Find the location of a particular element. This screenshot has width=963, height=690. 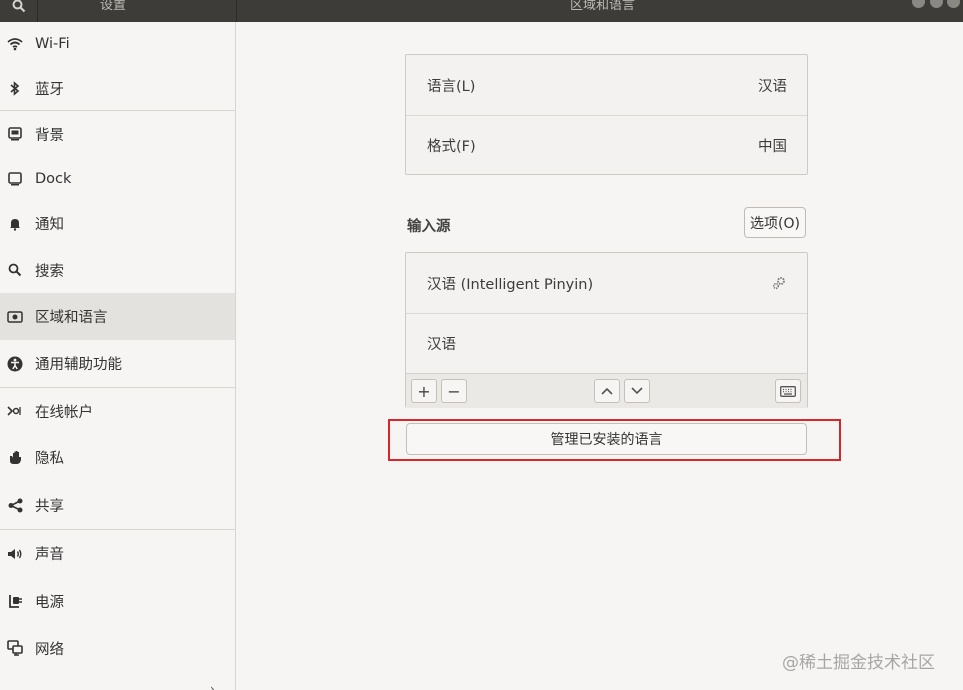

bell-icon is located at coordinates (15, 224).